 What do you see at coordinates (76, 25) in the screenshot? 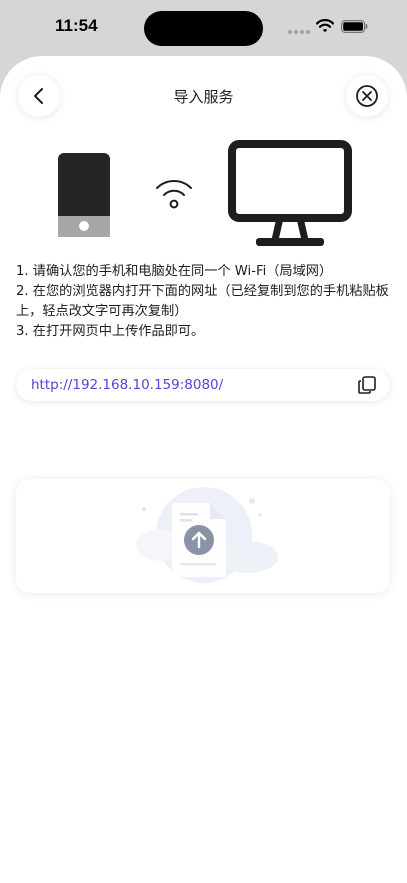
I see `status-time: 11:54` at bounding box center [76, 25].